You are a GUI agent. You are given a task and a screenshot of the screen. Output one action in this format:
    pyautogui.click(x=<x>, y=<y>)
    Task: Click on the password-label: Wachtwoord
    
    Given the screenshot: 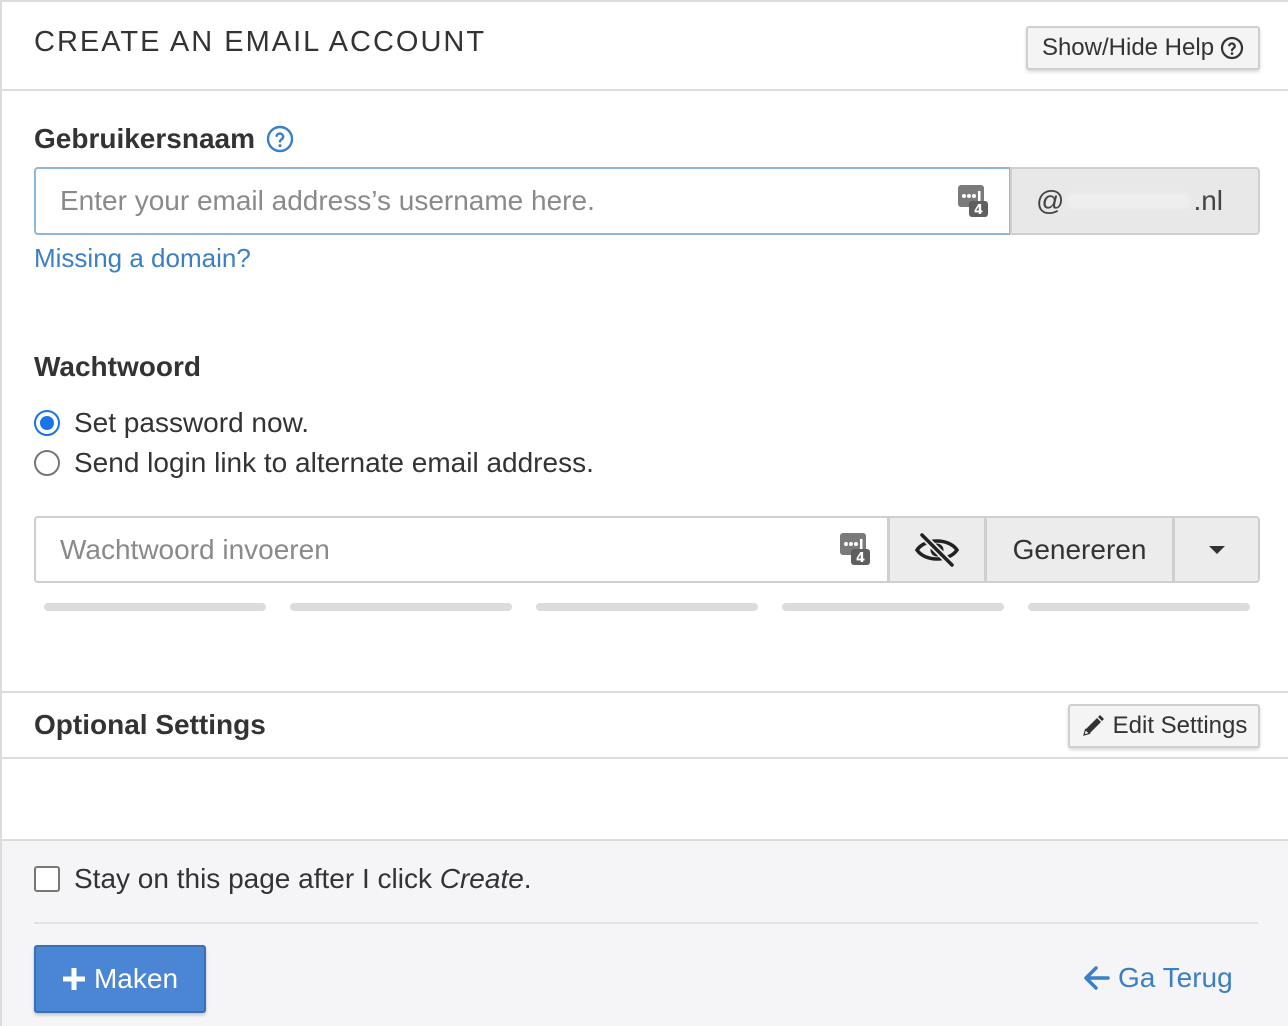 What is the action you would take?
    pyautogui.click(x=117, y=366)
    